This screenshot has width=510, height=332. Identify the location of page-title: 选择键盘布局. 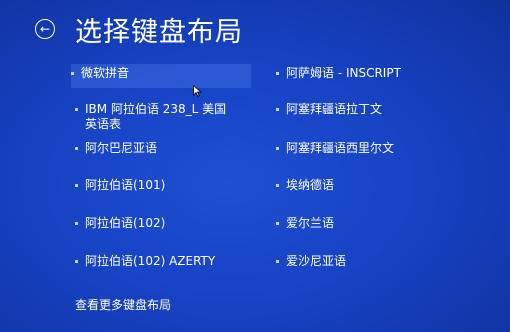
(159, 32).